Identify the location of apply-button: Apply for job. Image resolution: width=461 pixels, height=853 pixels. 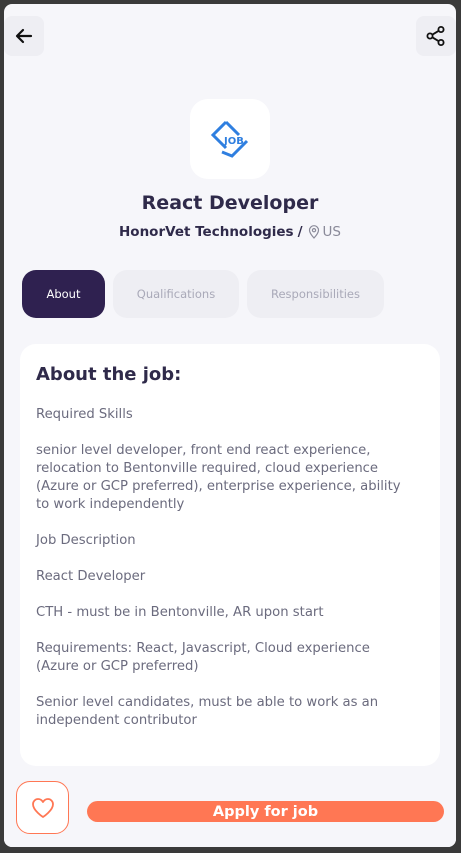
(265, 811).